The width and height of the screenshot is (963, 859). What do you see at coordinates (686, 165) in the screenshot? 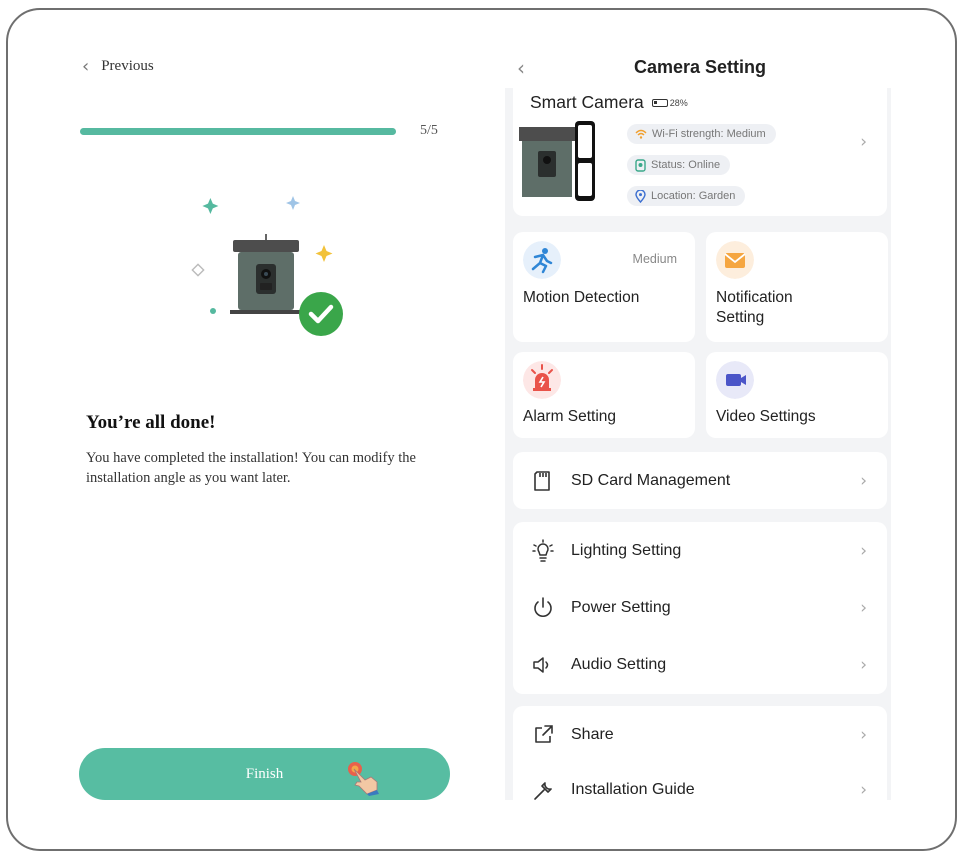
I see `status-text: Status: Online` at bounding box center [686, 165].